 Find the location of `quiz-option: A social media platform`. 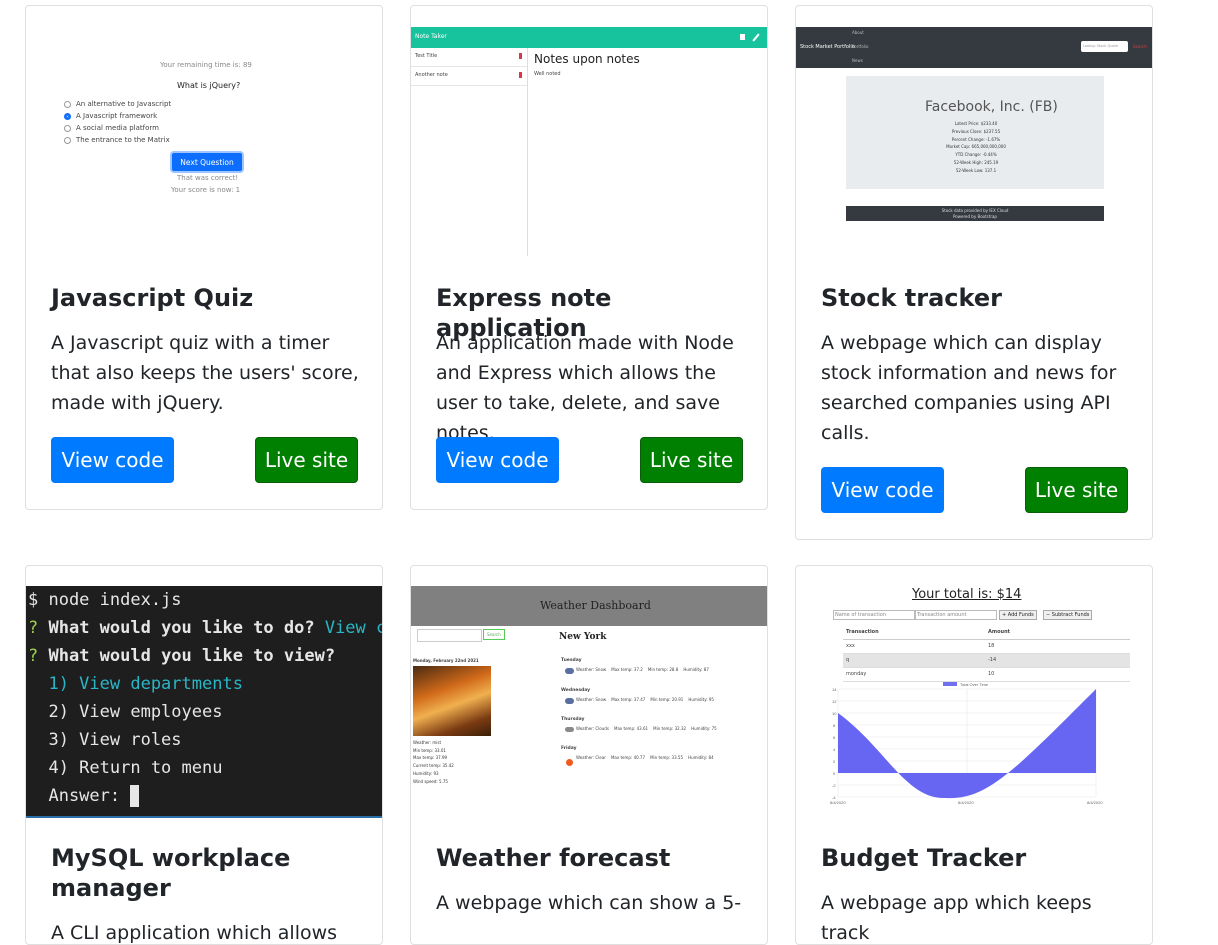

quiz-option: A social media platform is located at coordinates (111, 128).